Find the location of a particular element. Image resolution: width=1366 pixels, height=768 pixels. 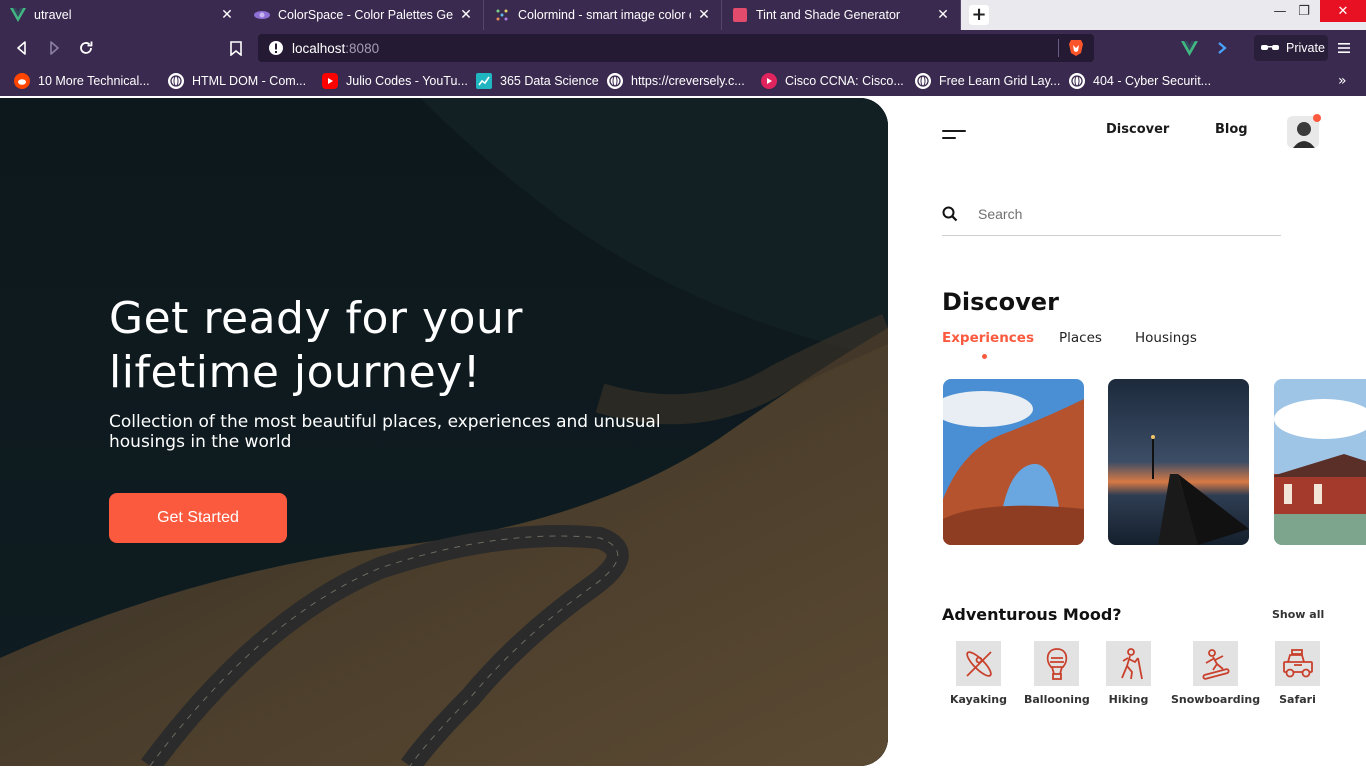

new-tab-button: + is located at coordinates (979, 15).